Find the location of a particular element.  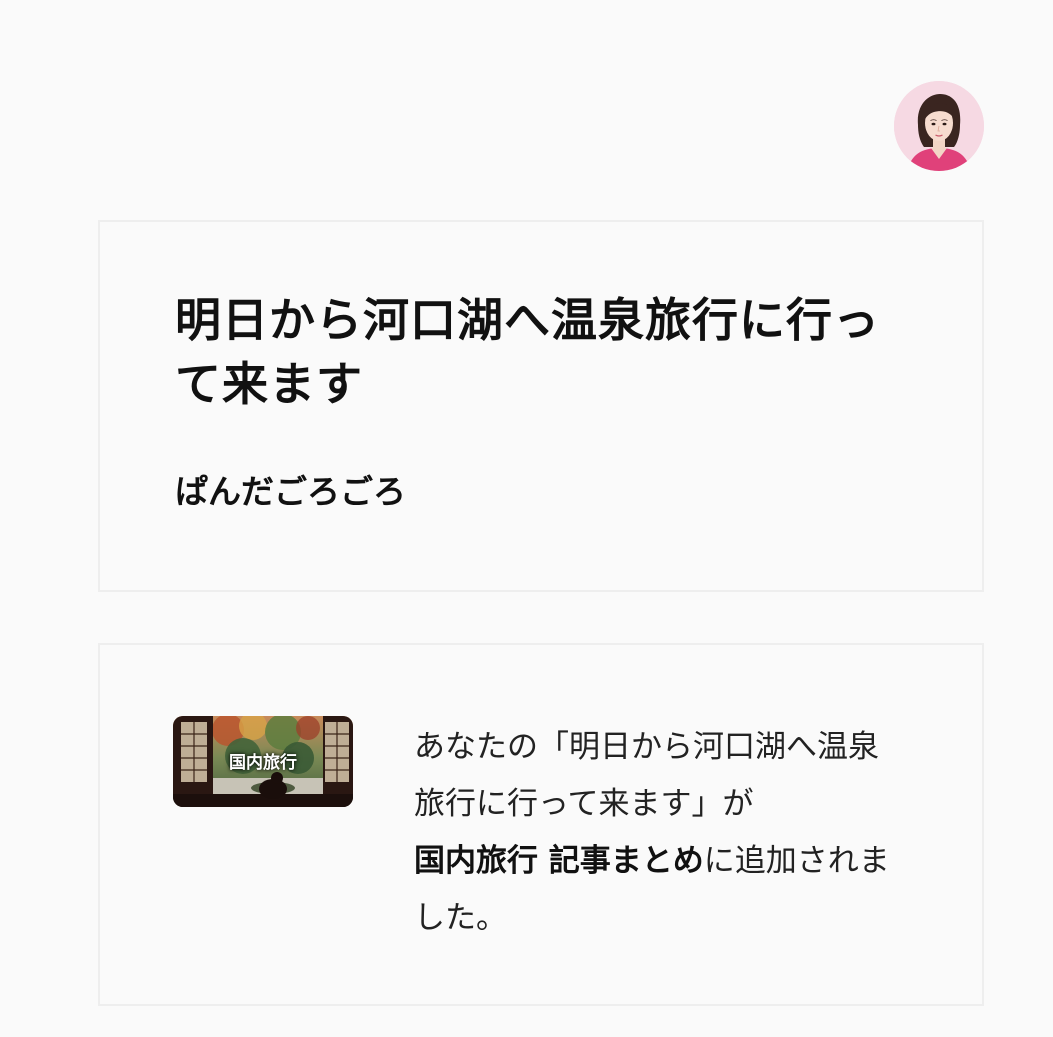

magazine-link: 国内旅行 記事まとめ is located at coordinates (559, 861).